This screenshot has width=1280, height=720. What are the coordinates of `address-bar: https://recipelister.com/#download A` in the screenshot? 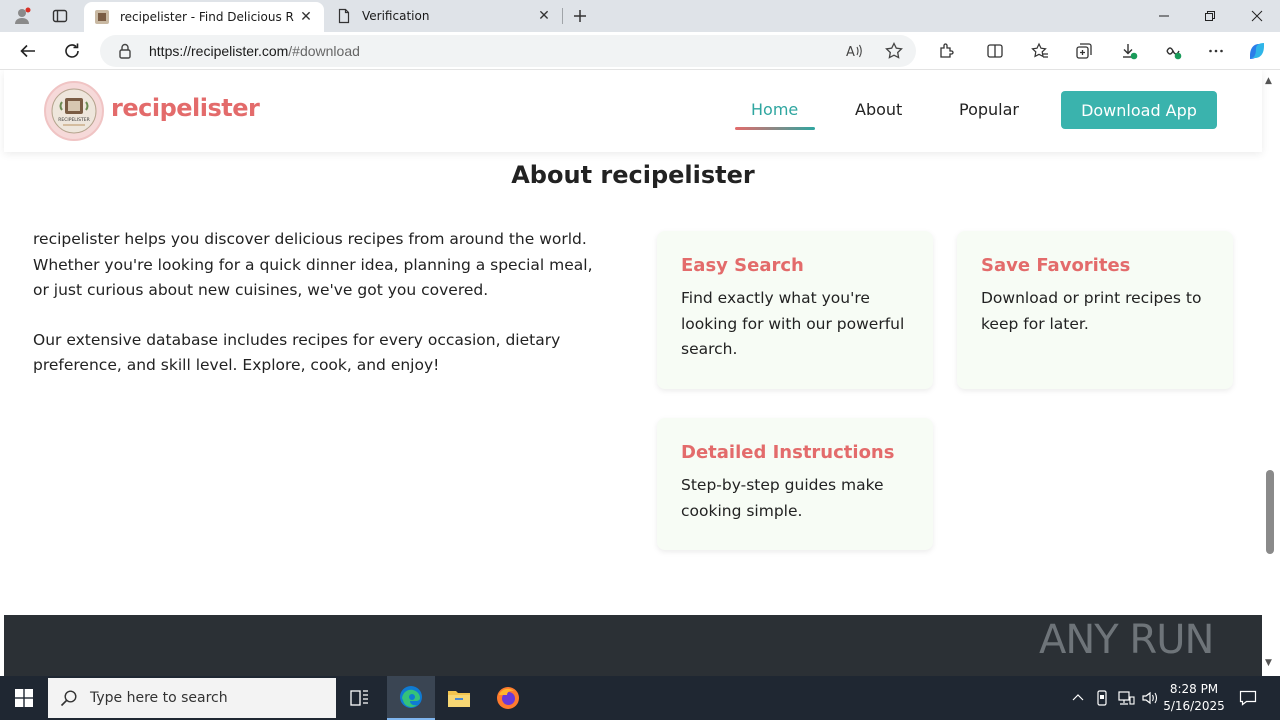 It's located at (508, 51).